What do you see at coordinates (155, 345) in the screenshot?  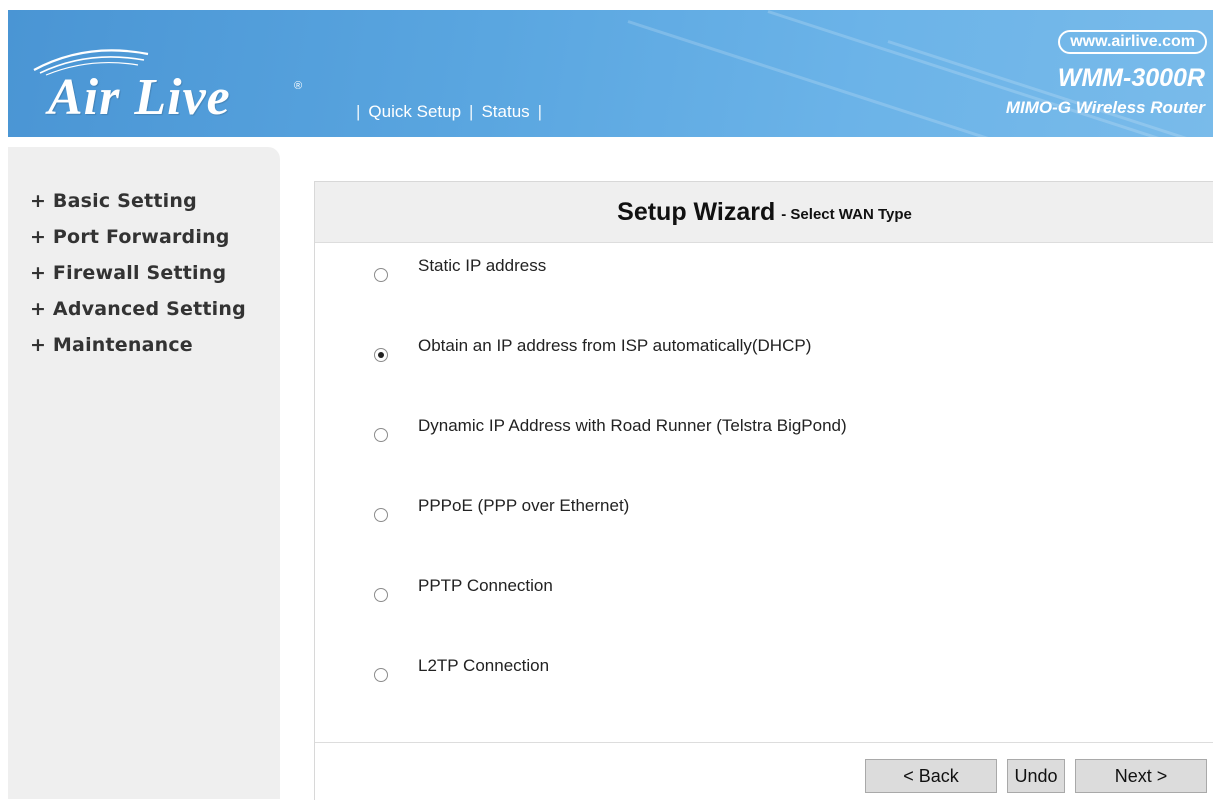 I see `sidebar-item-maintenance: + Maintenance` at bounding box center [155, 345].